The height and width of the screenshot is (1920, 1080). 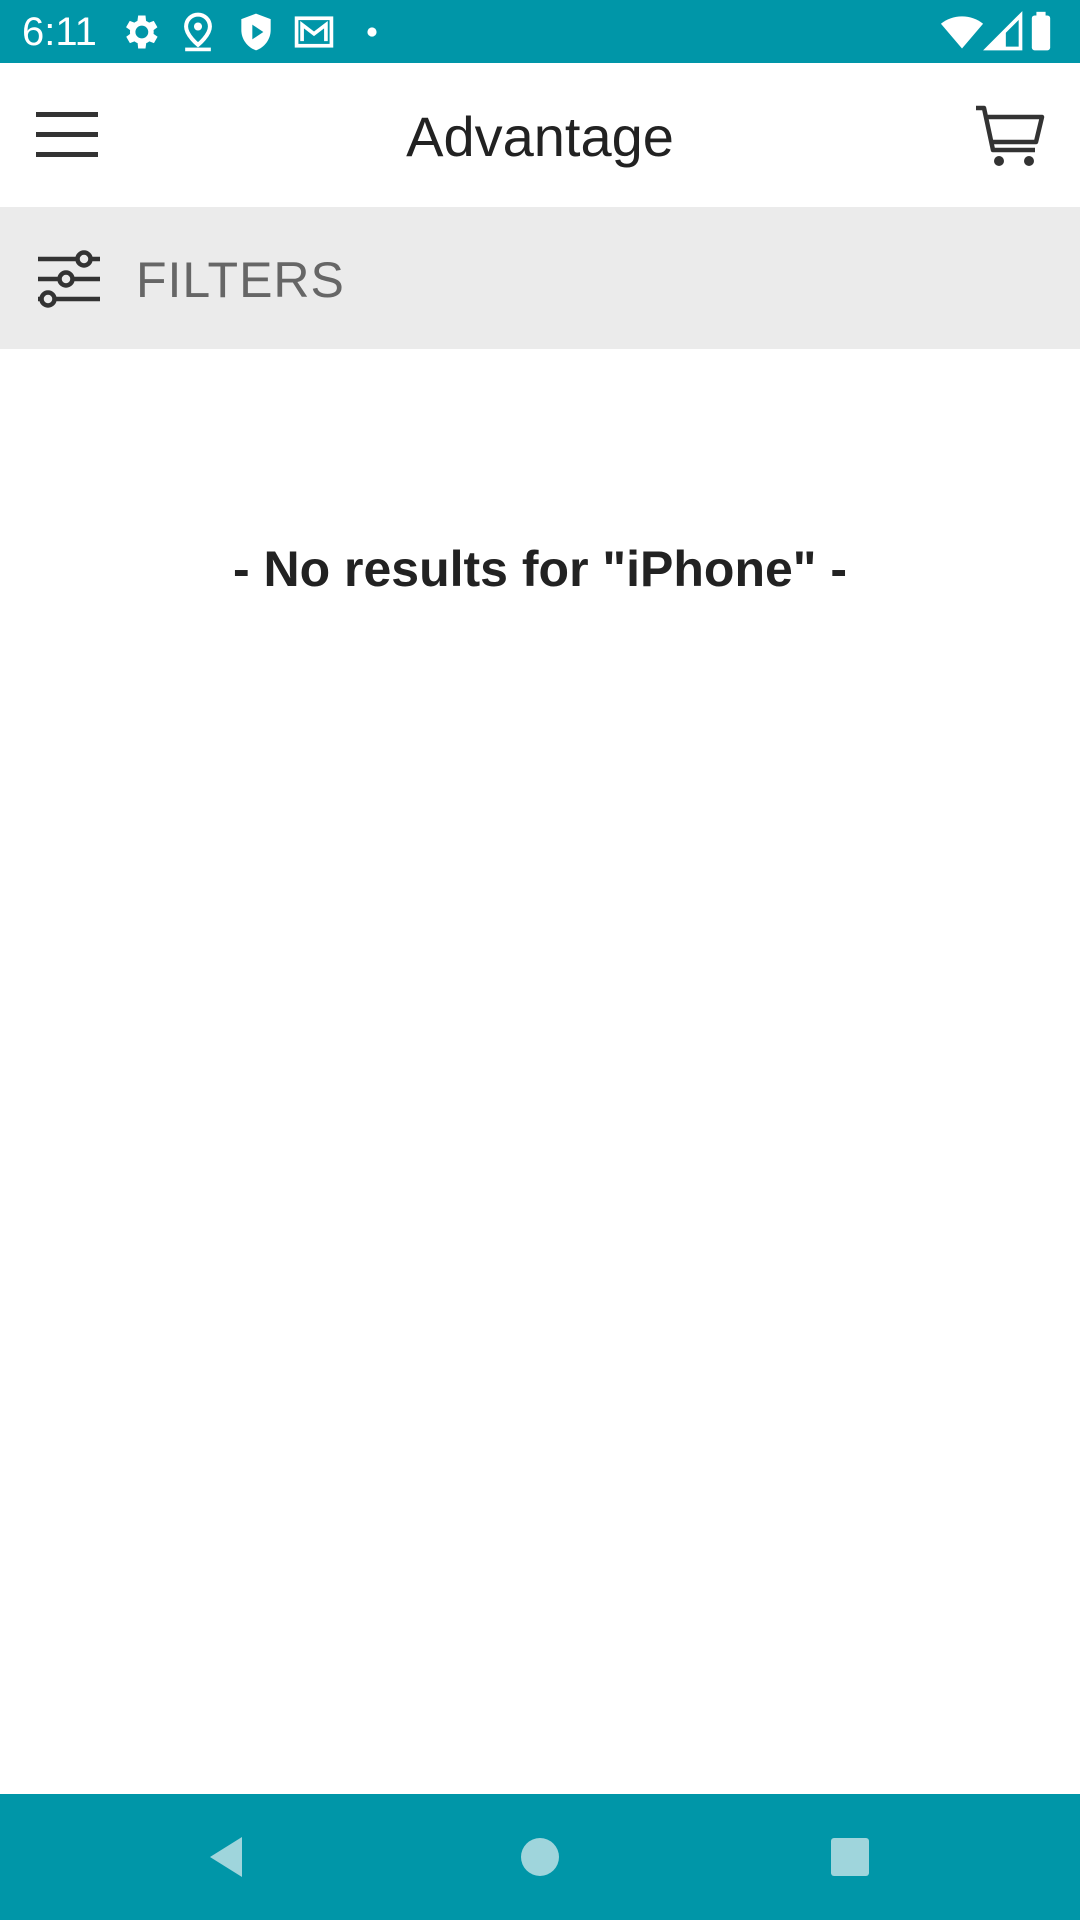 What do you see at coordinates (314, 32) in the screenshot?
I see `gmail-icon` at bounding box center [314, 32].